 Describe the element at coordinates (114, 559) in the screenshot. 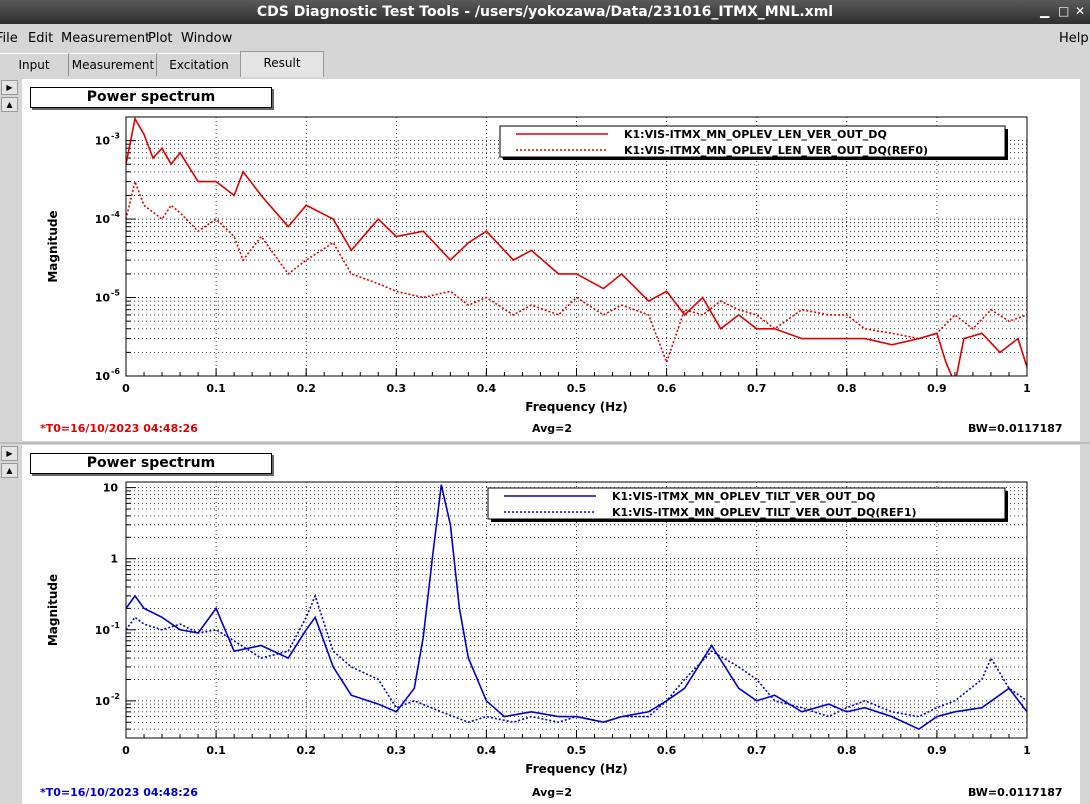

I see `y-tick-label: 1` at that location.